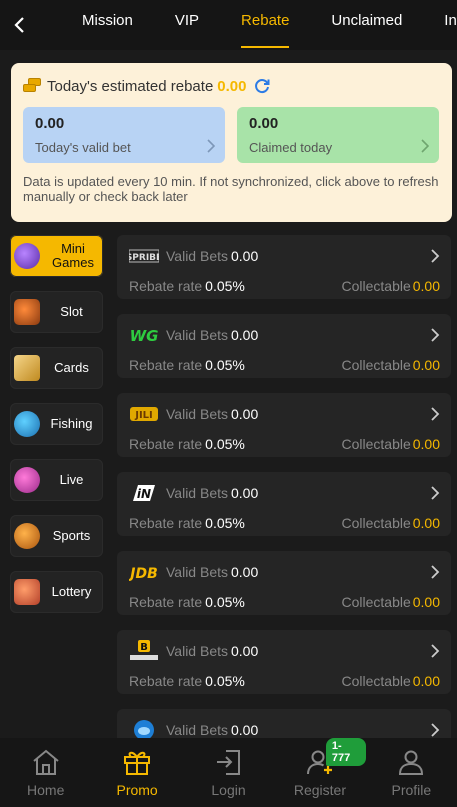 The width and height of the screenshot is (457, 807). Describe the element at coordinates (71, 591) in the screenshot. I see `category-label: Lottery` at that location.